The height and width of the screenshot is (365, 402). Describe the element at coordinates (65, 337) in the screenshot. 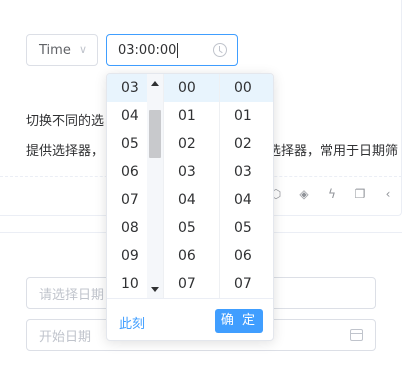

I see `start-date-placeholder: 开始日期` at that location.